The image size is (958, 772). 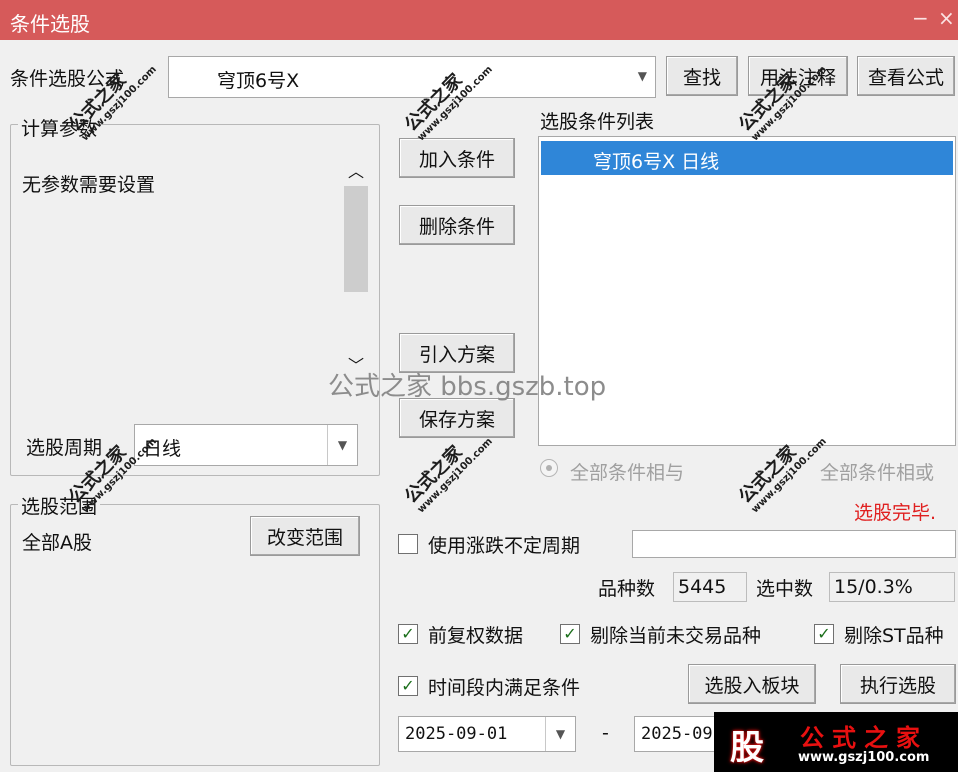 I want to click on find-button: 查找, so click(x=702, y=76).